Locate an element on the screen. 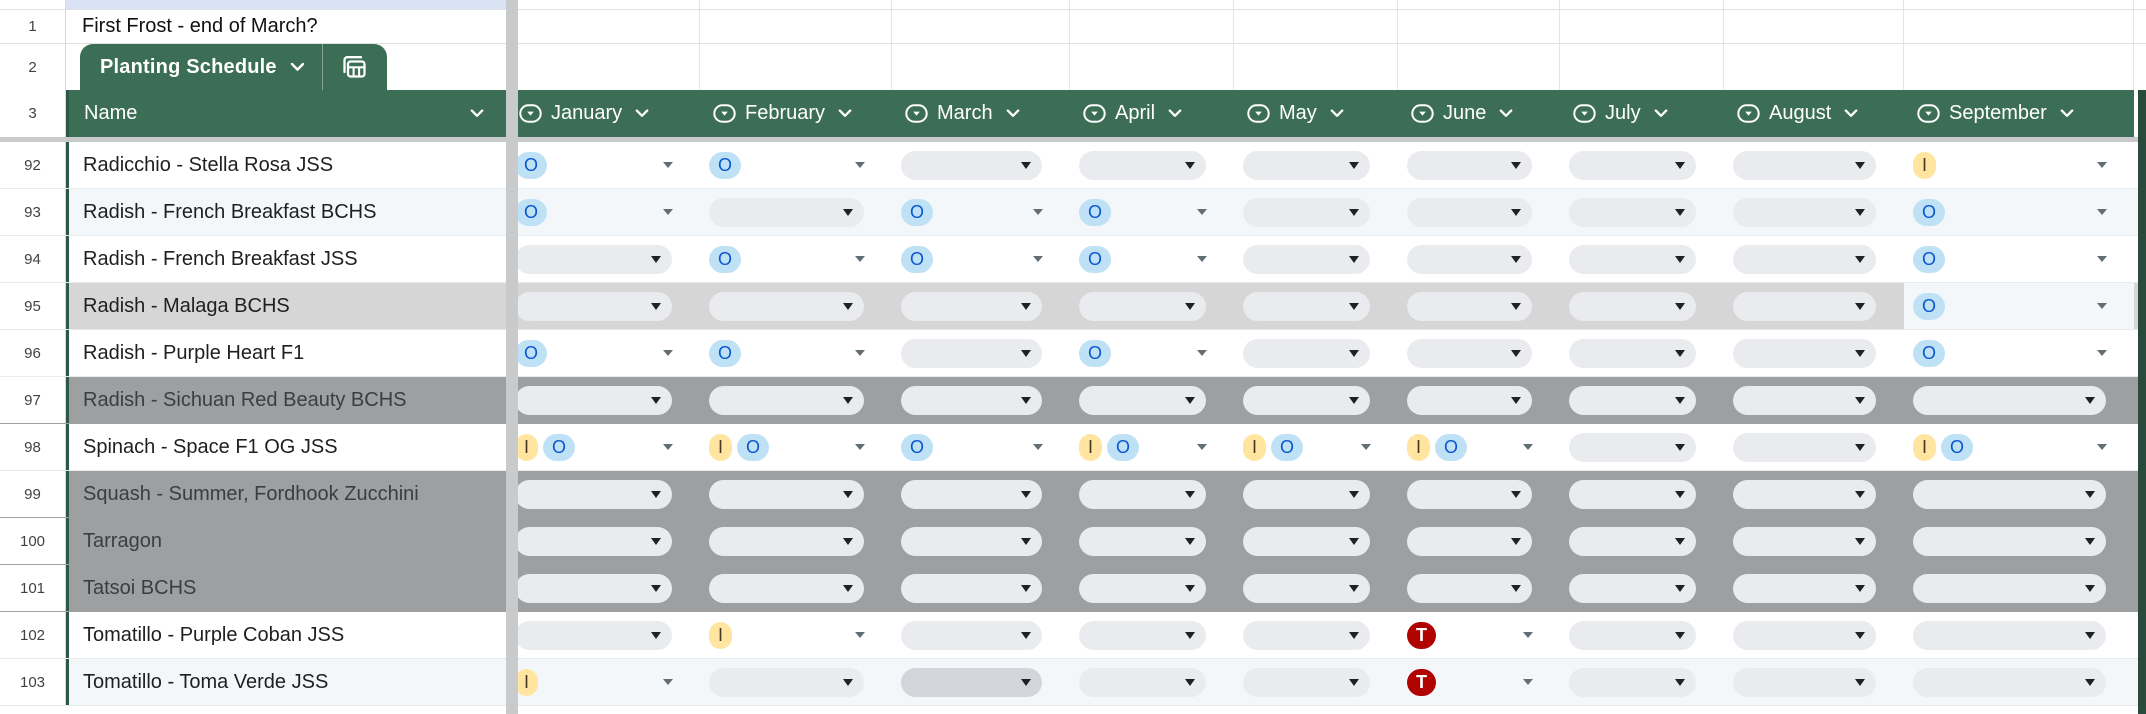 This screenshot has width=2146, height=714. cell-highlighted-partial is located at coordinates (286, 4).